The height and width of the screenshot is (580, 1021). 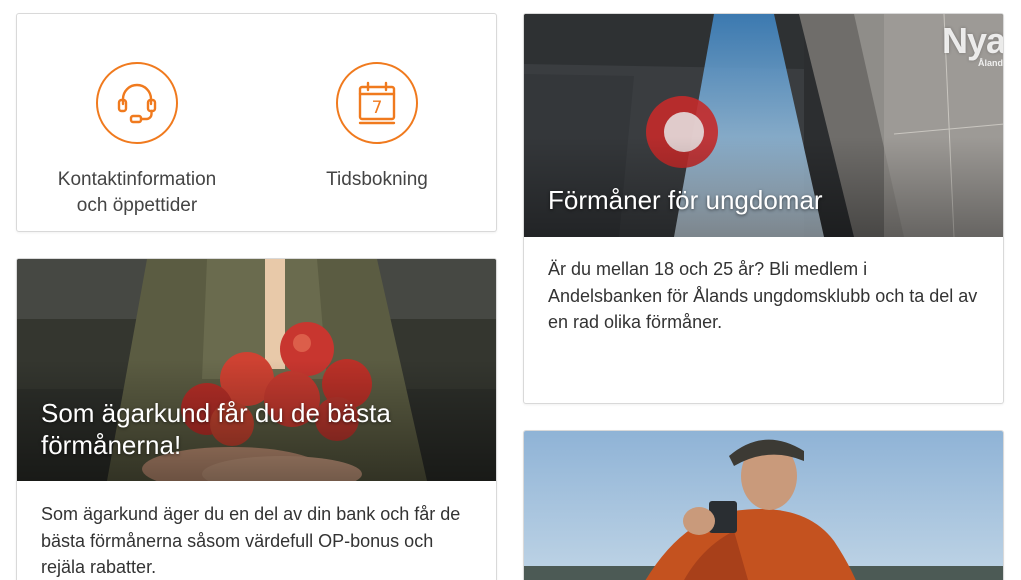 I want to click on booking-link: 7 Tidsbokning, so click(x=376, y=122).